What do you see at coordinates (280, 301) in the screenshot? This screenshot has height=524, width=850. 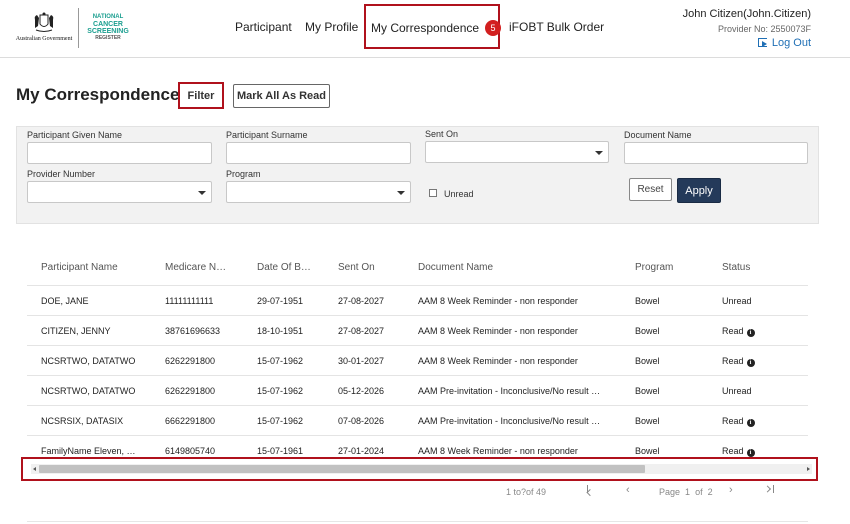 I see `cell-dob: 29-07-1951` at bounding box center [280, 301].